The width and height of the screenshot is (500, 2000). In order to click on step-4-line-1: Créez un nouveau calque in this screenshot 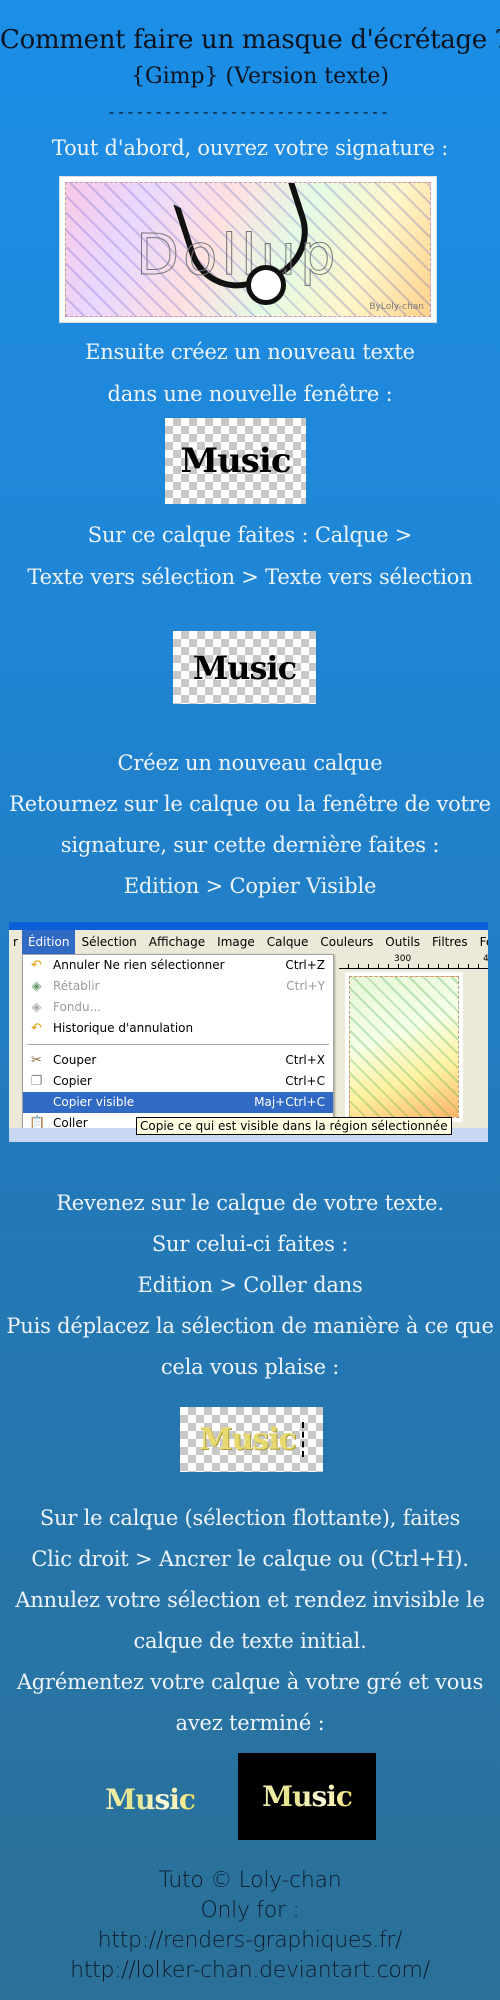, I will do `click(250, 763)`.